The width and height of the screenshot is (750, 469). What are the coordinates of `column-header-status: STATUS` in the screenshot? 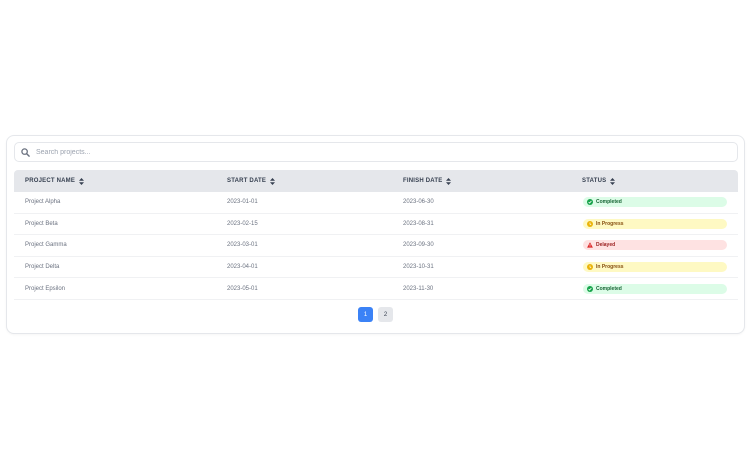 It's located at (654, 181).